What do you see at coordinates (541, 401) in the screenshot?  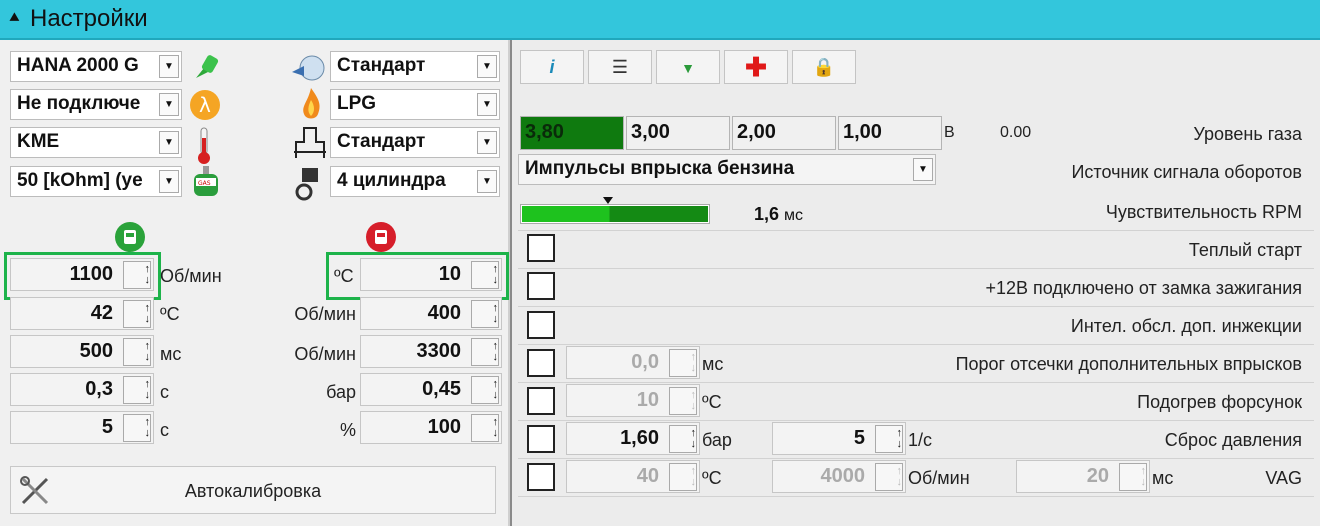 I see `injector-heating-checkbox` at bounding box center [541, 401].